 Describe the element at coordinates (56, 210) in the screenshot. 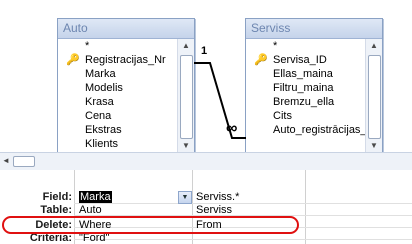

I see `row-label-table: Table:` at that location.